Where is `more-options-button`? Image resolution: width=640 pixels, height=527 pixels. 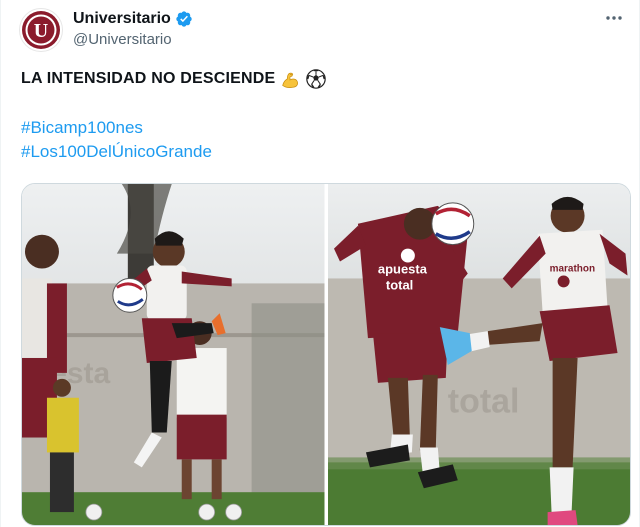
more-options-button is located at coordinates (614, 18).